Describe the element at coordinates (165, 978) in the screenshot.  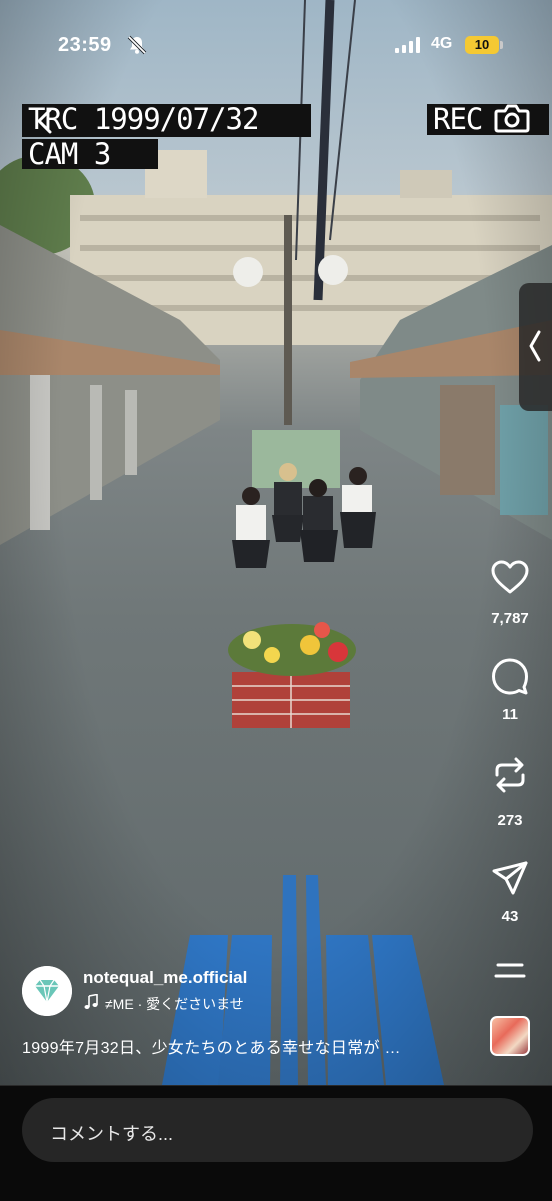
I see `account-name: notequal_me.official` at that location.